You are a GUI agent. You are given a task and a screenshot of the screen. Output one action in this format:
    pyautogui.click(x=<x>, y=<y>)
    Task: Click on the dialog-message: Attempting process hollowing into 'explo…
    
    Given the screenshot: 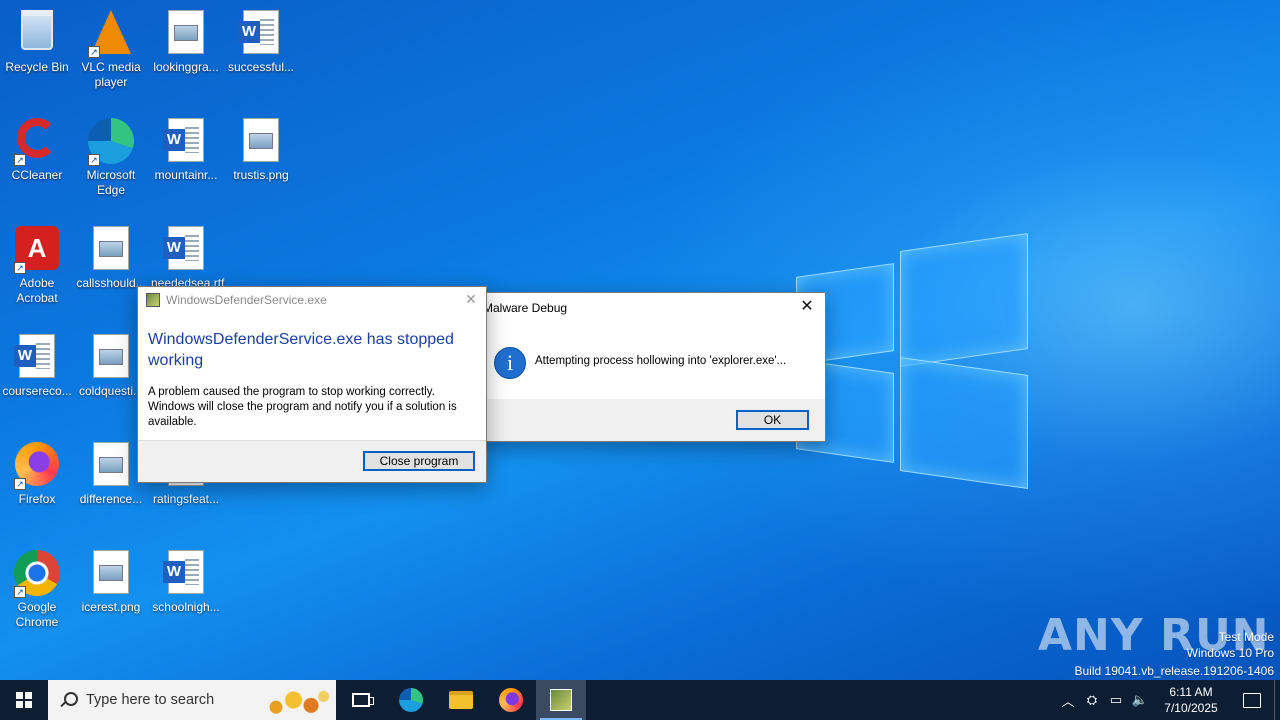 What is the action you would take?
    pyautogui.click(x=661, y=361)
    